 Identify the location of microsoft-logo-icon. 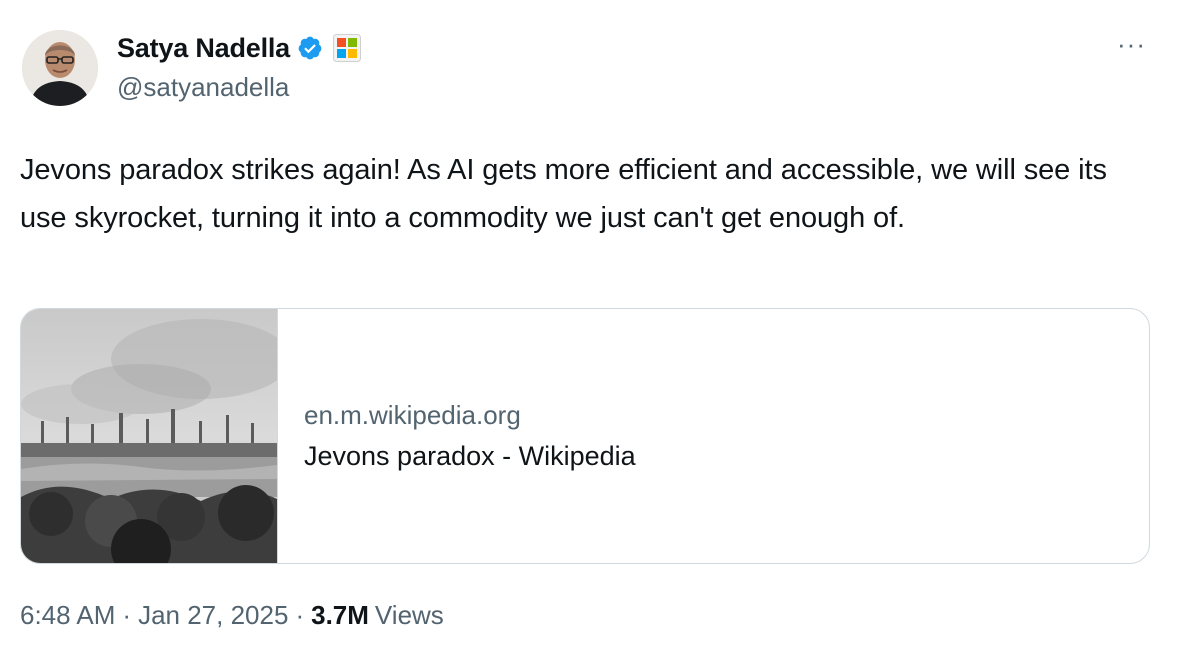
(347, 48).